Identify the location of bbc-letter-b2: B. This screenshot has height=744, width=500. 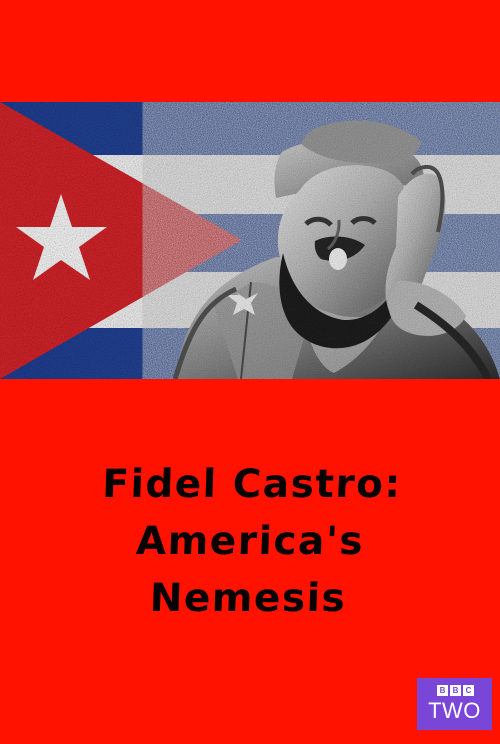
(455, 690).